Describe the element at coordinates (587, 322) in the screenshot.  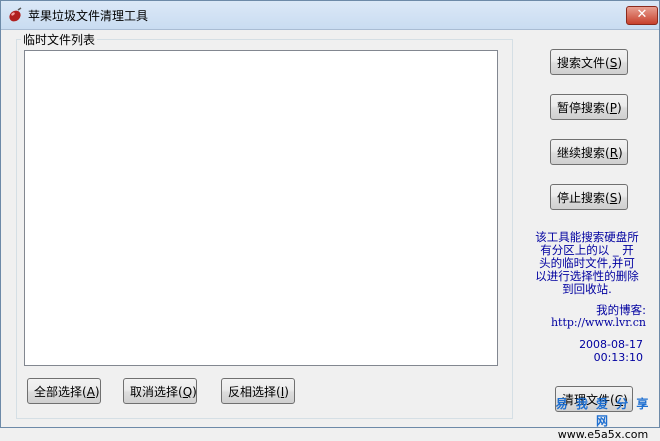
I see `blog-link: http://www.lvr.cn` at that location.